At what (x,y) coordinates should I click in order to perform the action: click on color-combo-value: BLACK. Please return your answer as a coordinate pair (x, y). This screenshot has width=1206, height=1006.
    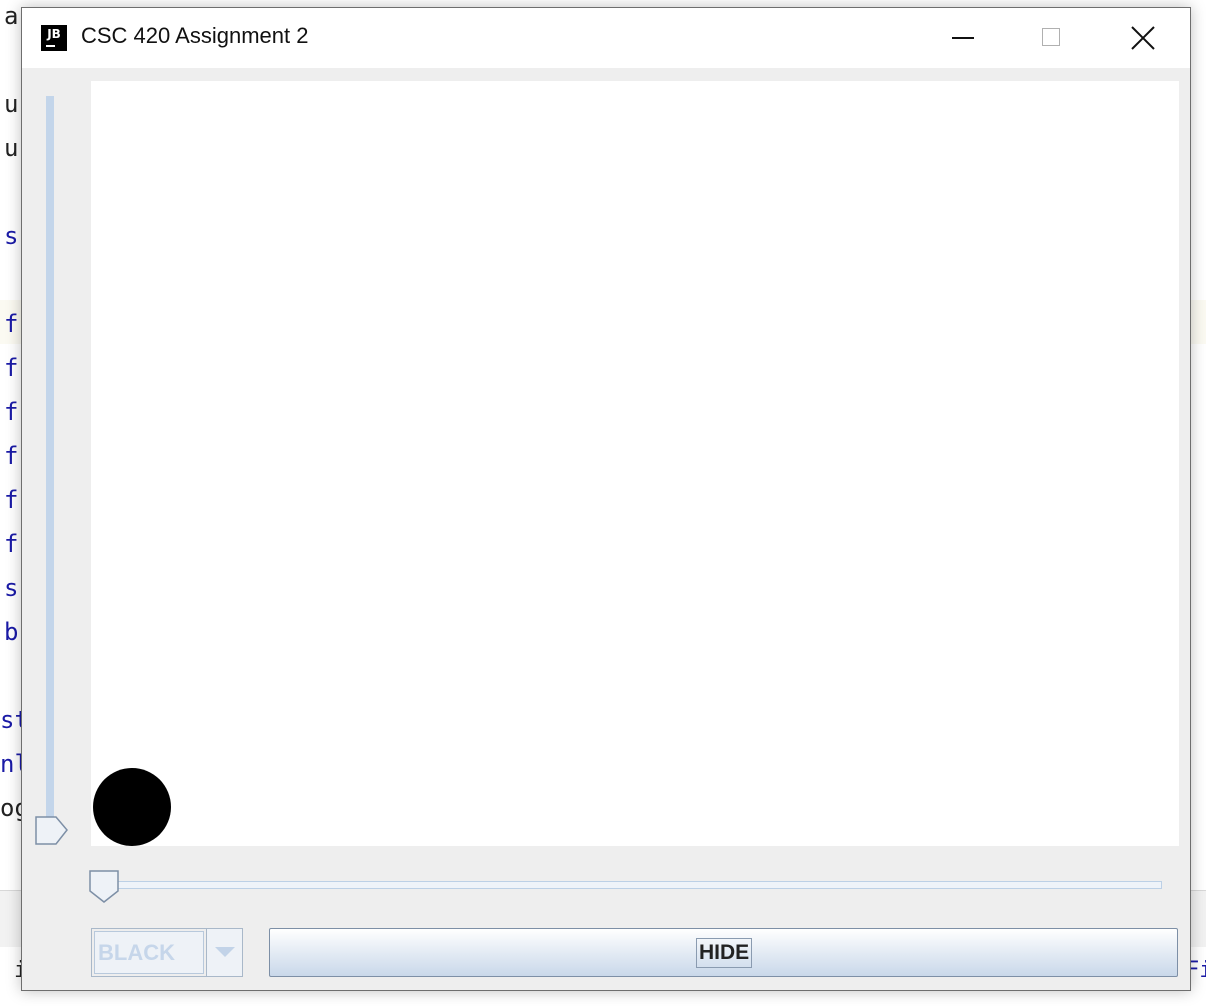
    Looking at the image, I should click on (149, 952).